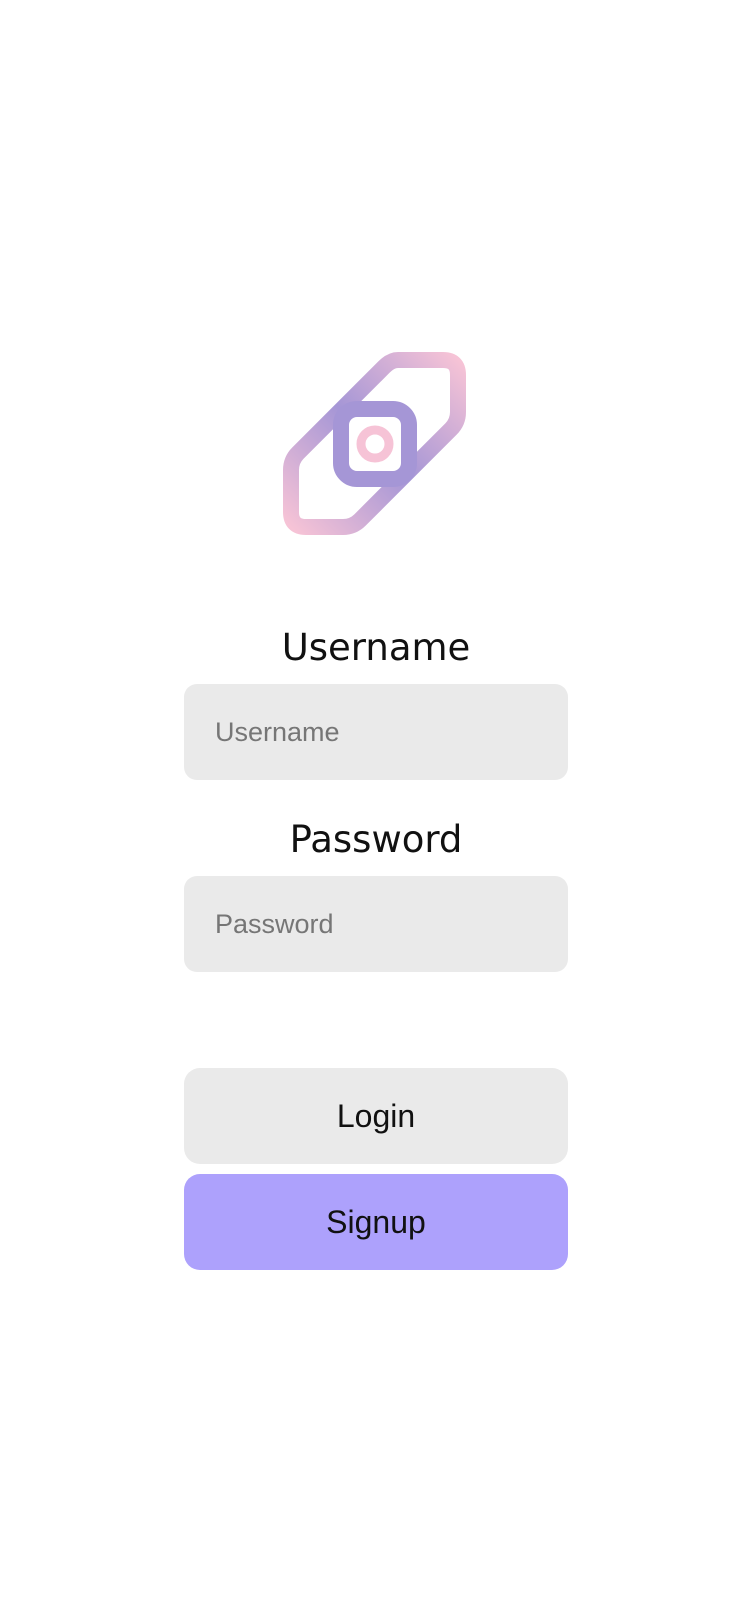 The width and height of the screenshot is (750, 1622). Describe the element at coordinates (376, 1222) in the screenshot. I see `signup-button: Signup` at that location.